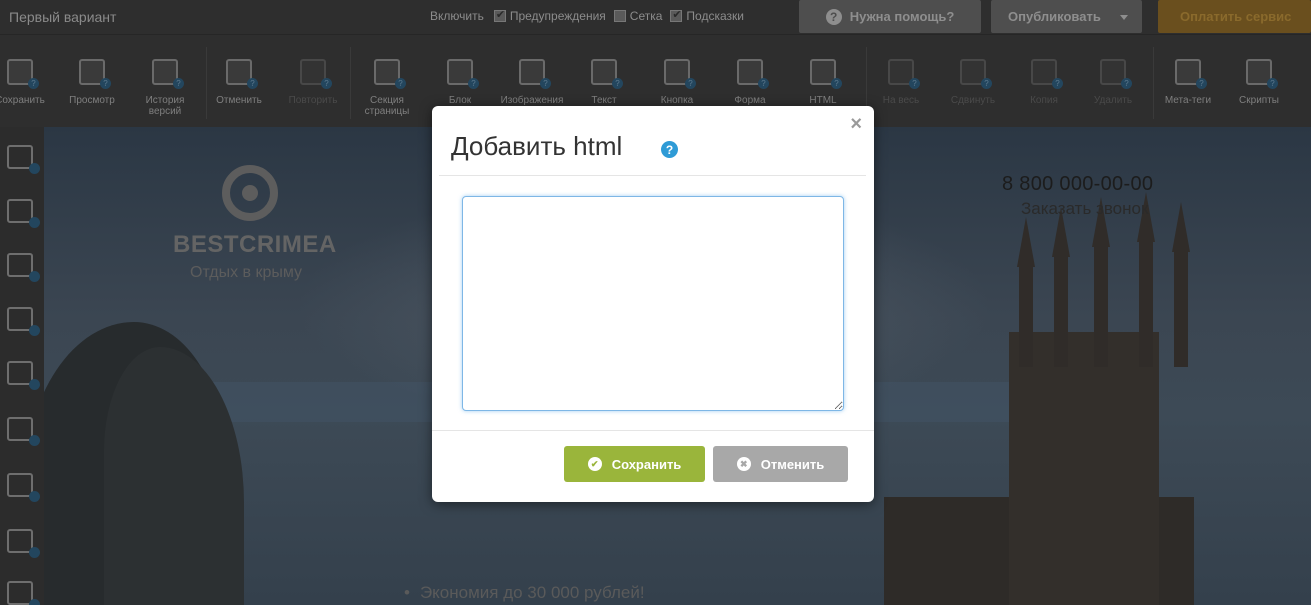  What do you see at coordinates (753, 74) in the screenshot?
I see `form-icon: ?` at bounding box center [753, 74].